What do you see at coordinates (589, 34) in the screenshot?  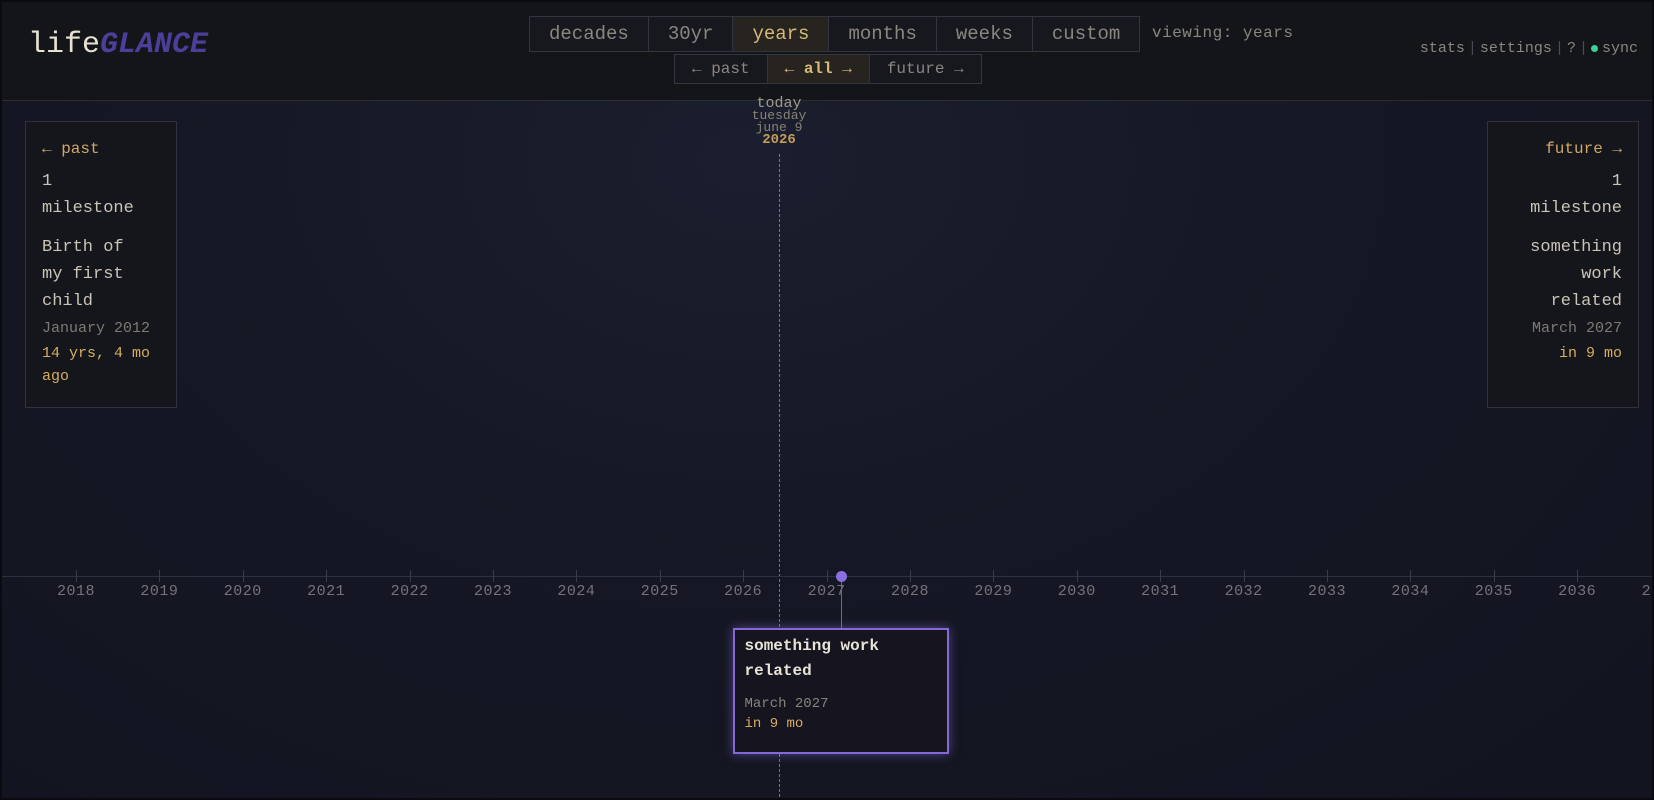 I see `zoom-tab-decades: decades` at bounding box center [589, 34].